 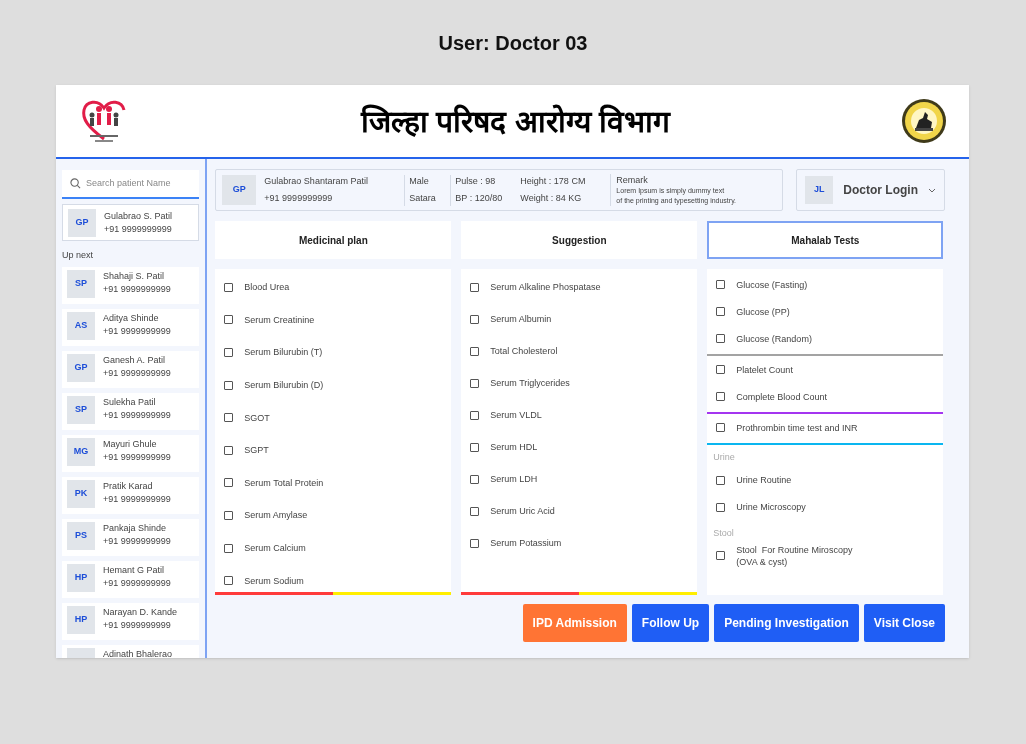 What do you see at coordinates (333, 515) in the screenshot?
I see `checkbox-row: Serum Amylase` at bounding box center [333, 515].